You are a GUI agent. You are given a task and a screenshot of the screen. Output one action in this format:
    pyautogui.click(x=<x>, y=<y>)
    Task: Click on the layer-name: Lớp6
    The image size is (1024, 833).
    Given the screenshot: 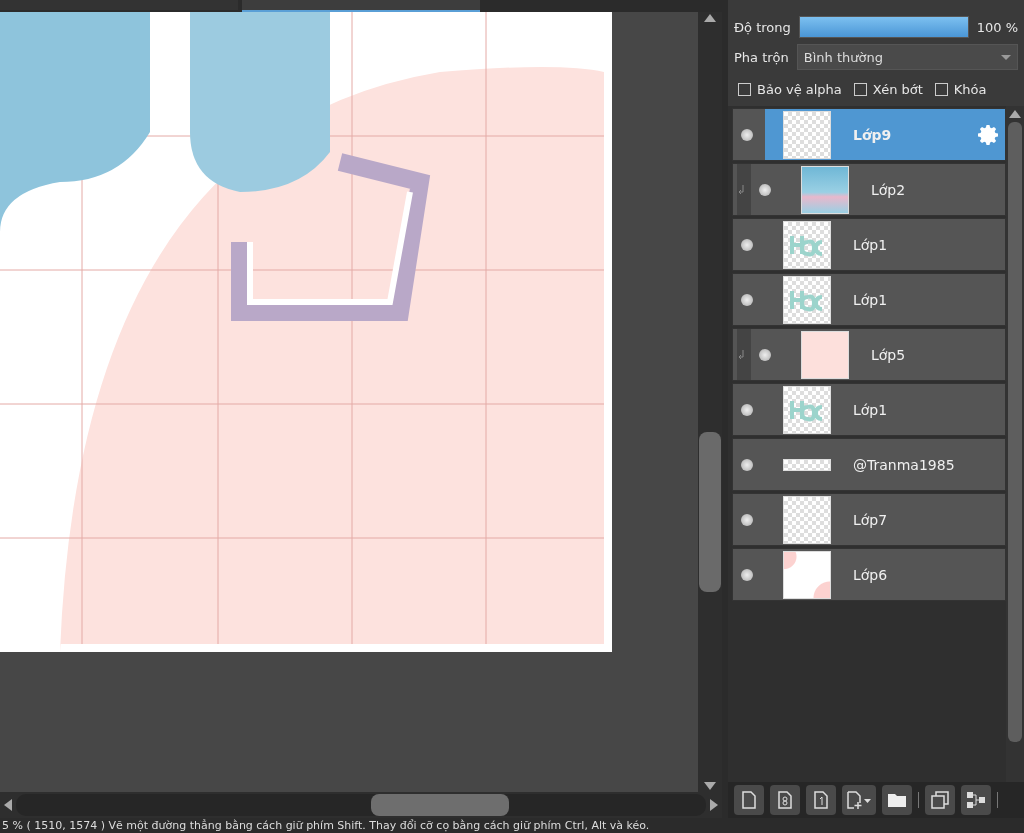 What is the action you would take?
    pyautogui.click(x=871, y=574)
    